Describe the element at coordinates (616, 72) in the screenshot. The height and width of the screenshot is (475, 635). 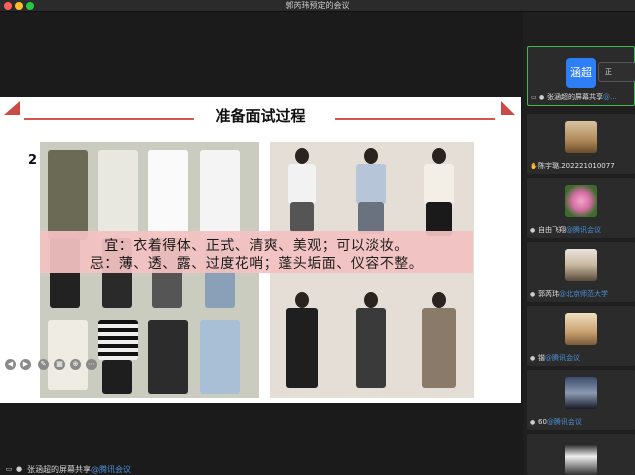
I see `speaking-tooltip: 正` at that location.